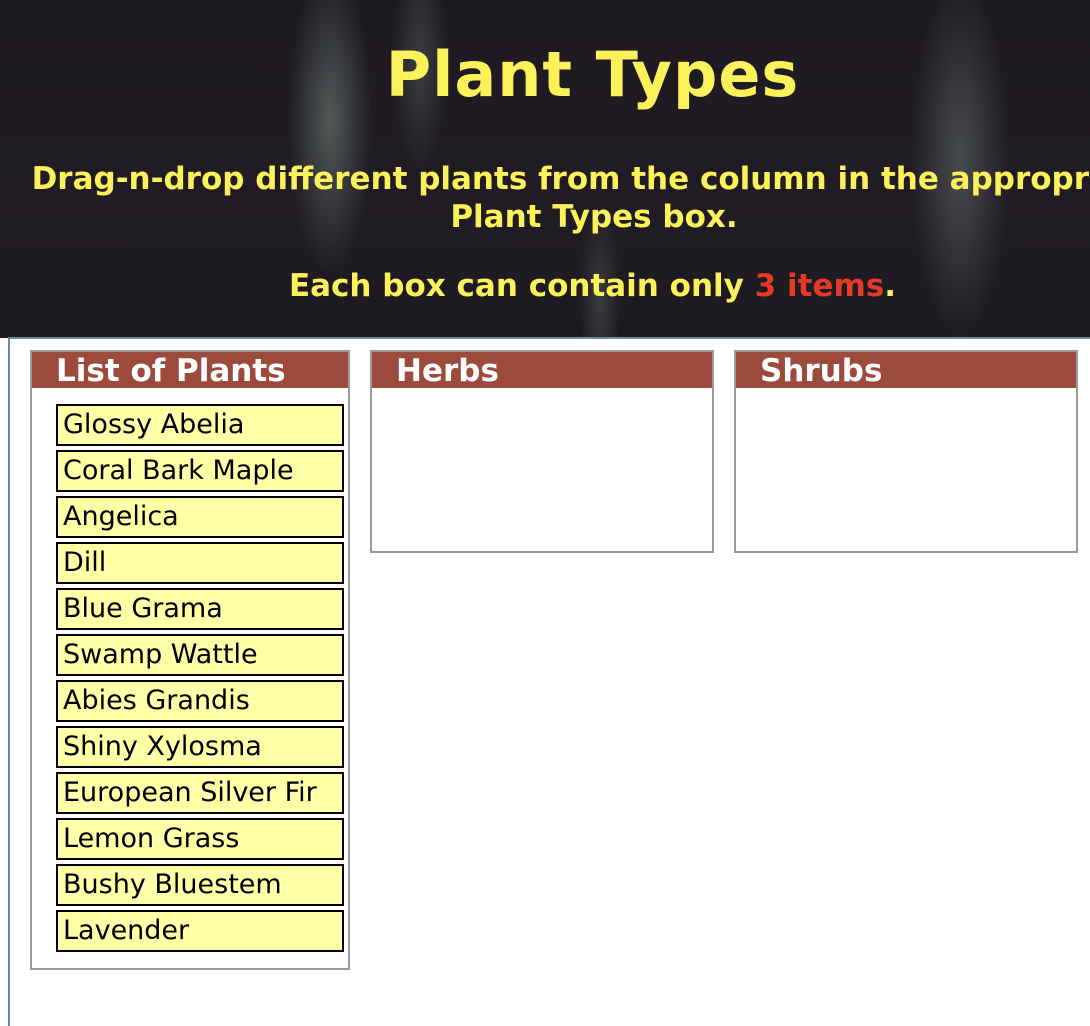 The height and width of the screenshot is (1026, 1090). What do you see at coordinates (190, 370) in the screenshot?
I see `plant-list-heading: List of Plants` at bounding box center [190, 370].